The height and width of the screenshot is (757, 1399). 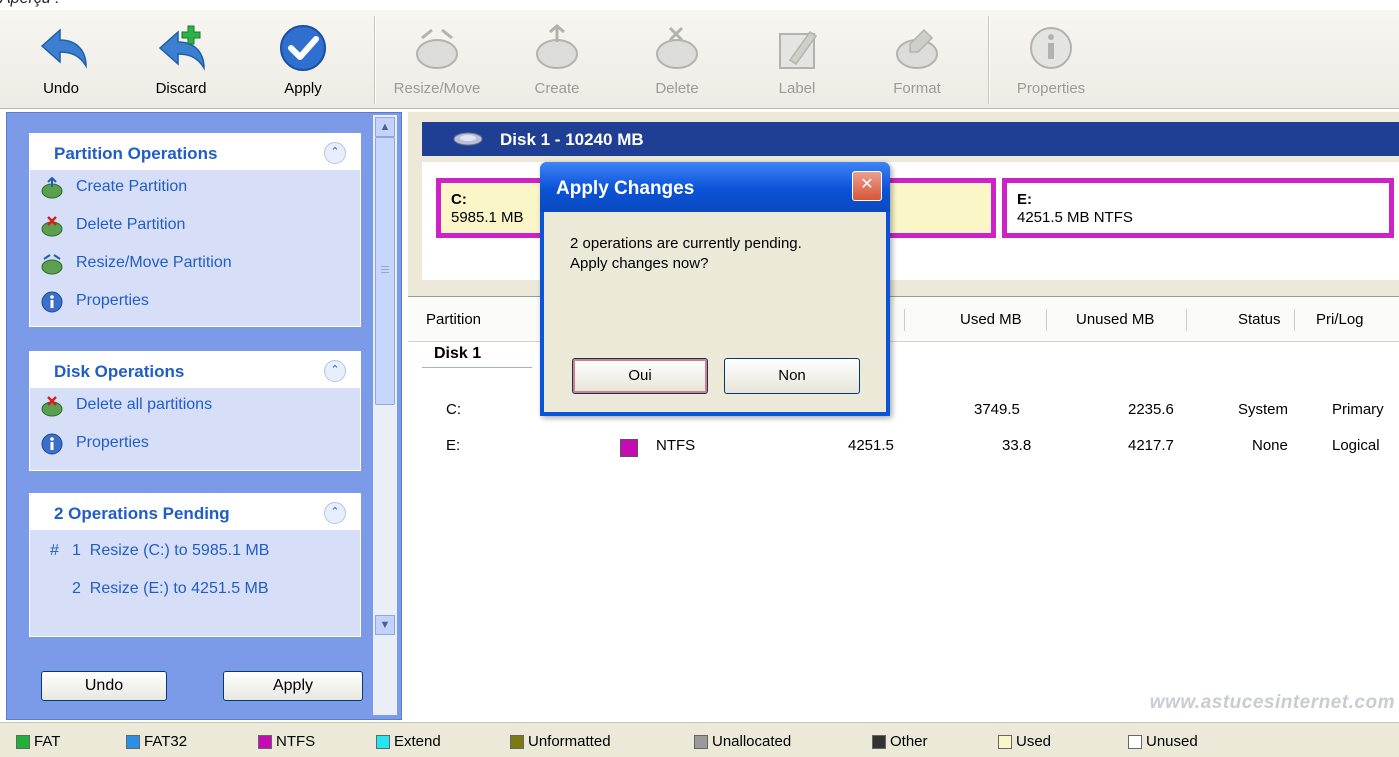 What do you see at coordinates (1075, 208) in the screenshot?
I see `partition-label: E: 4251.5 MB NTFS` at bounding box center [1075, 208].